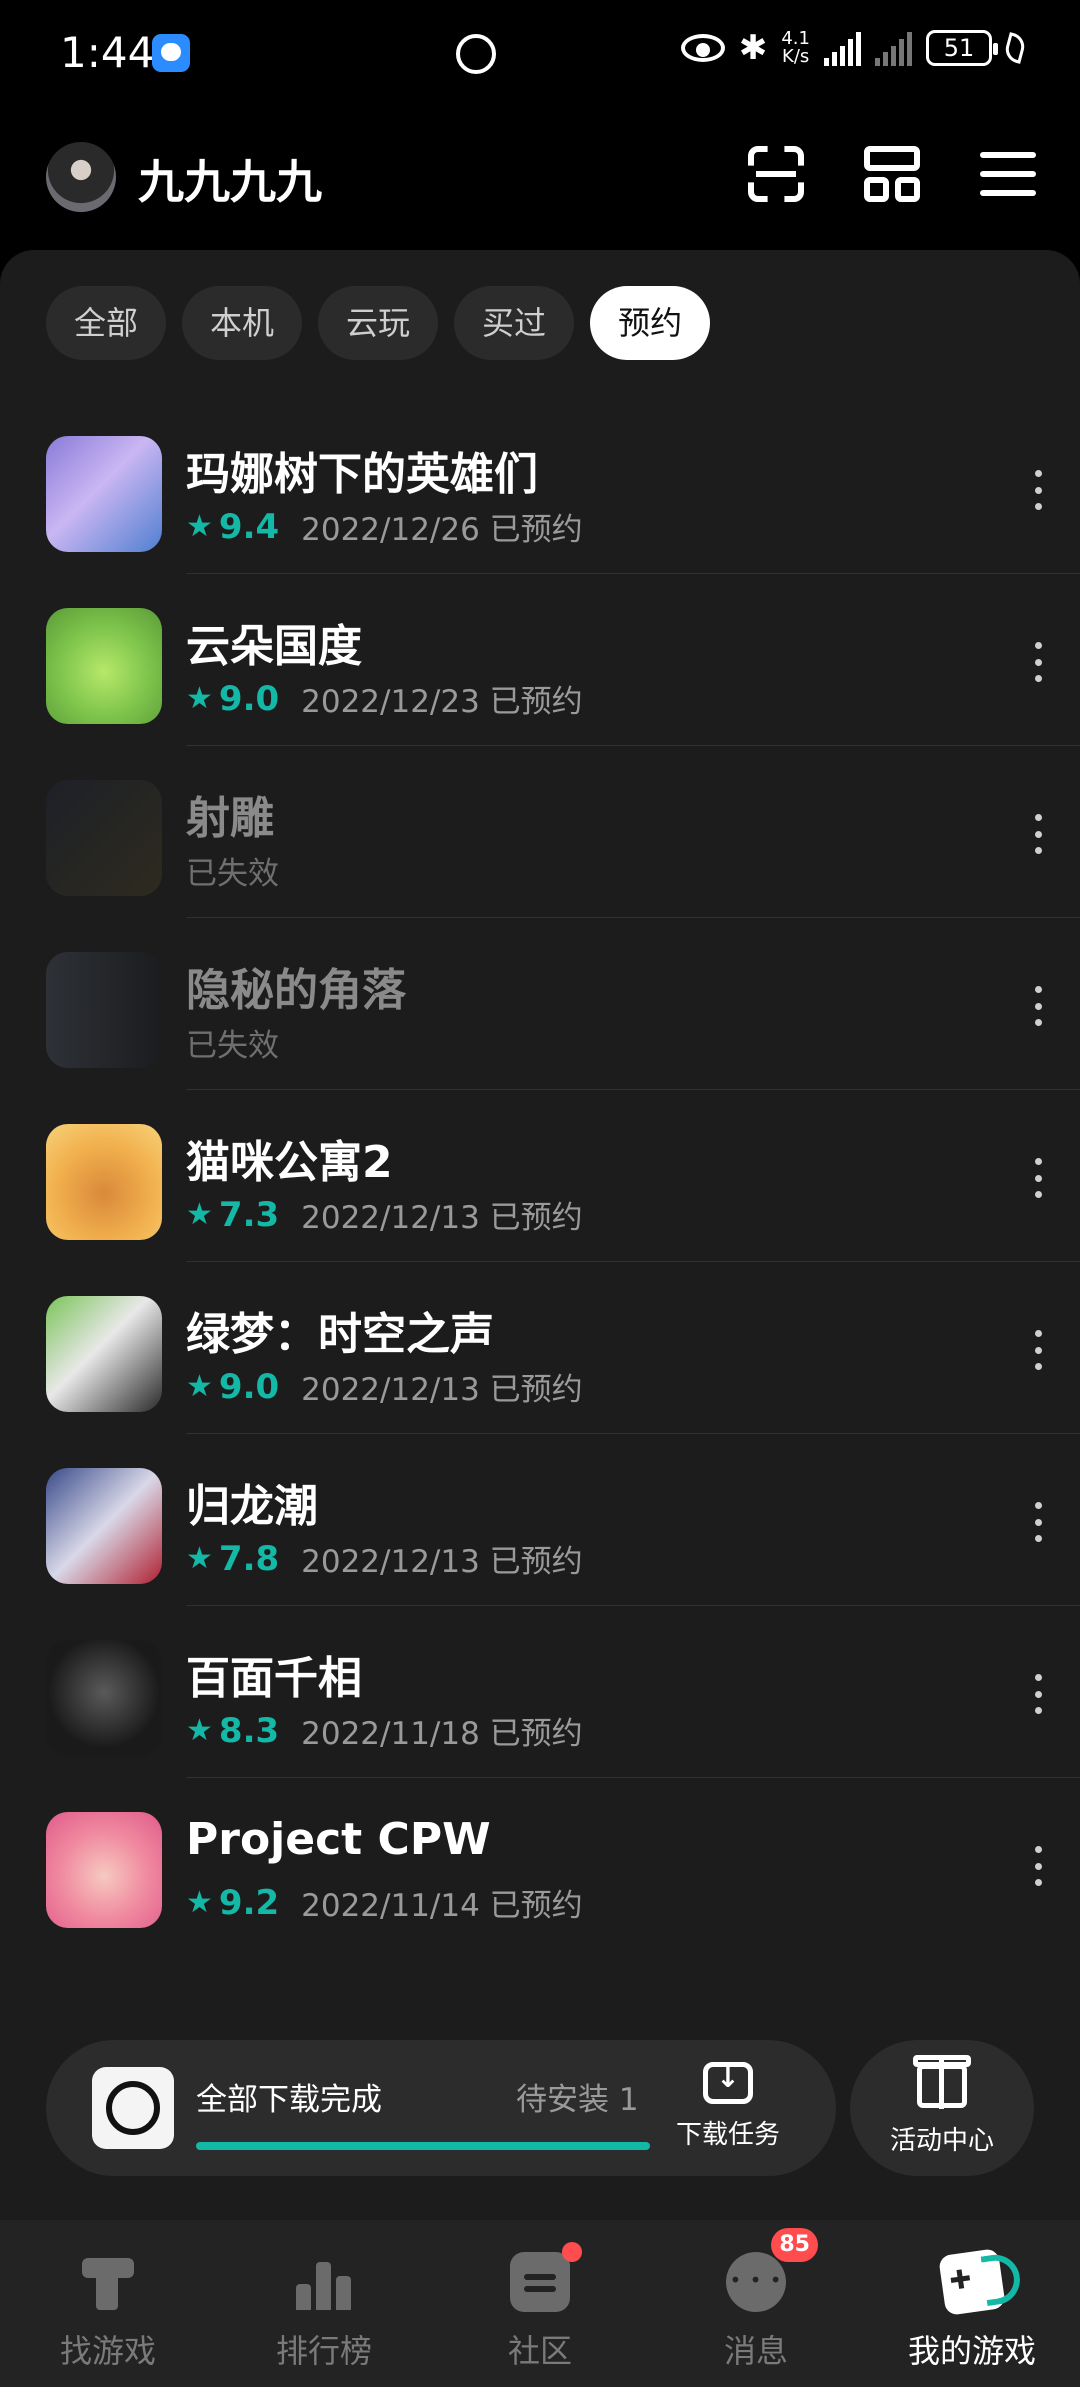  I want to click on community-icon, so click(546, 2277).